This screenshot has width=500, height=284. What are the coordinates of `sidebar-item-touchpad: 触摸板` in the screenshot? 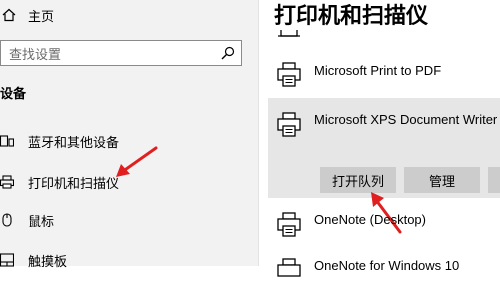 It's located at (33, 260).